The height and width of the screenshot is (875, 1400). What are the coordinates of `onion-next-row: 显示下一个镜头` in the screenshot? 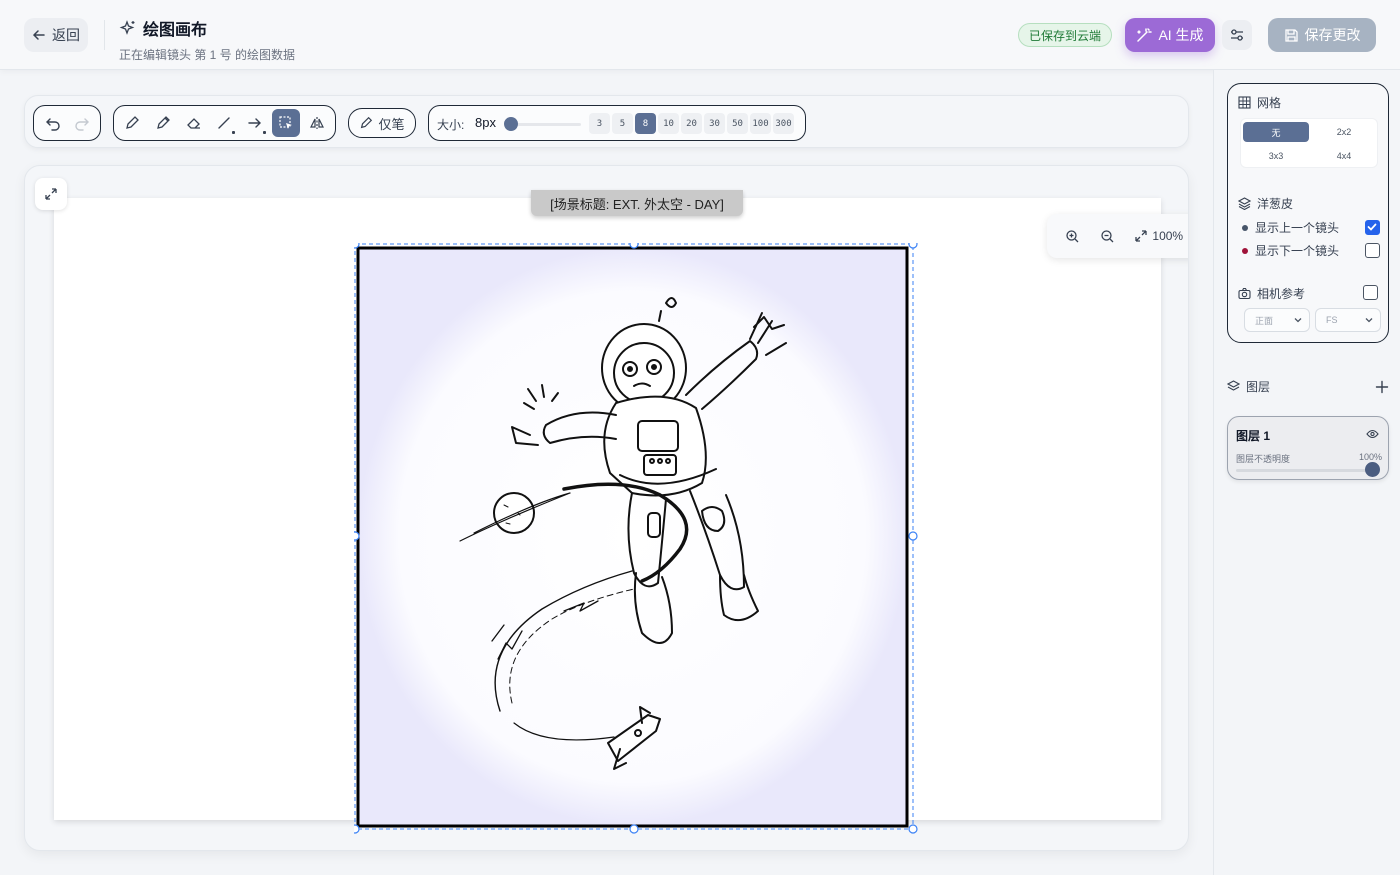 It's located at (1311, 250).